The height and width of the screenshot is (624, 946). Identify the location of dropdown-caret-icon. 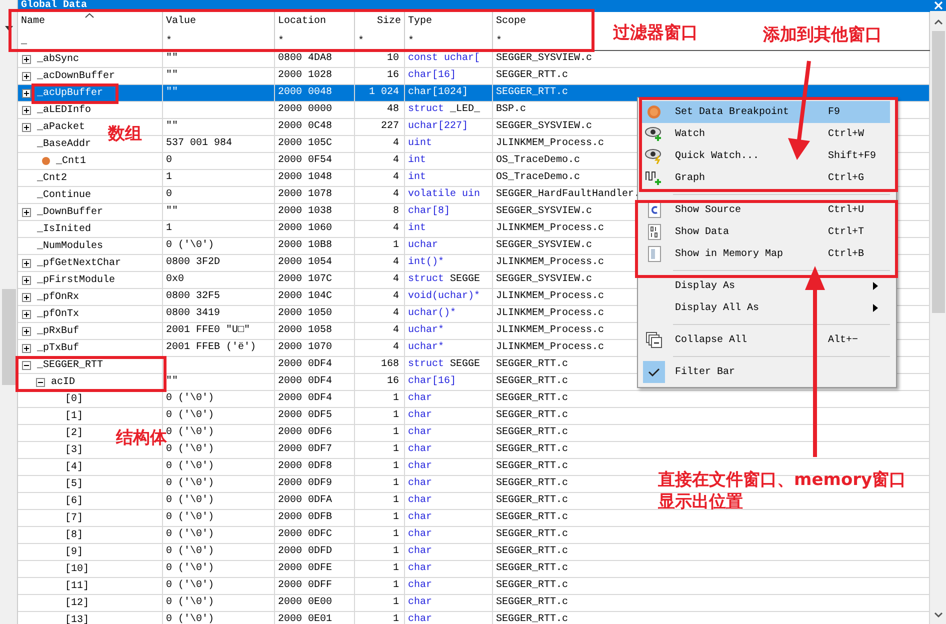
(8, 28).